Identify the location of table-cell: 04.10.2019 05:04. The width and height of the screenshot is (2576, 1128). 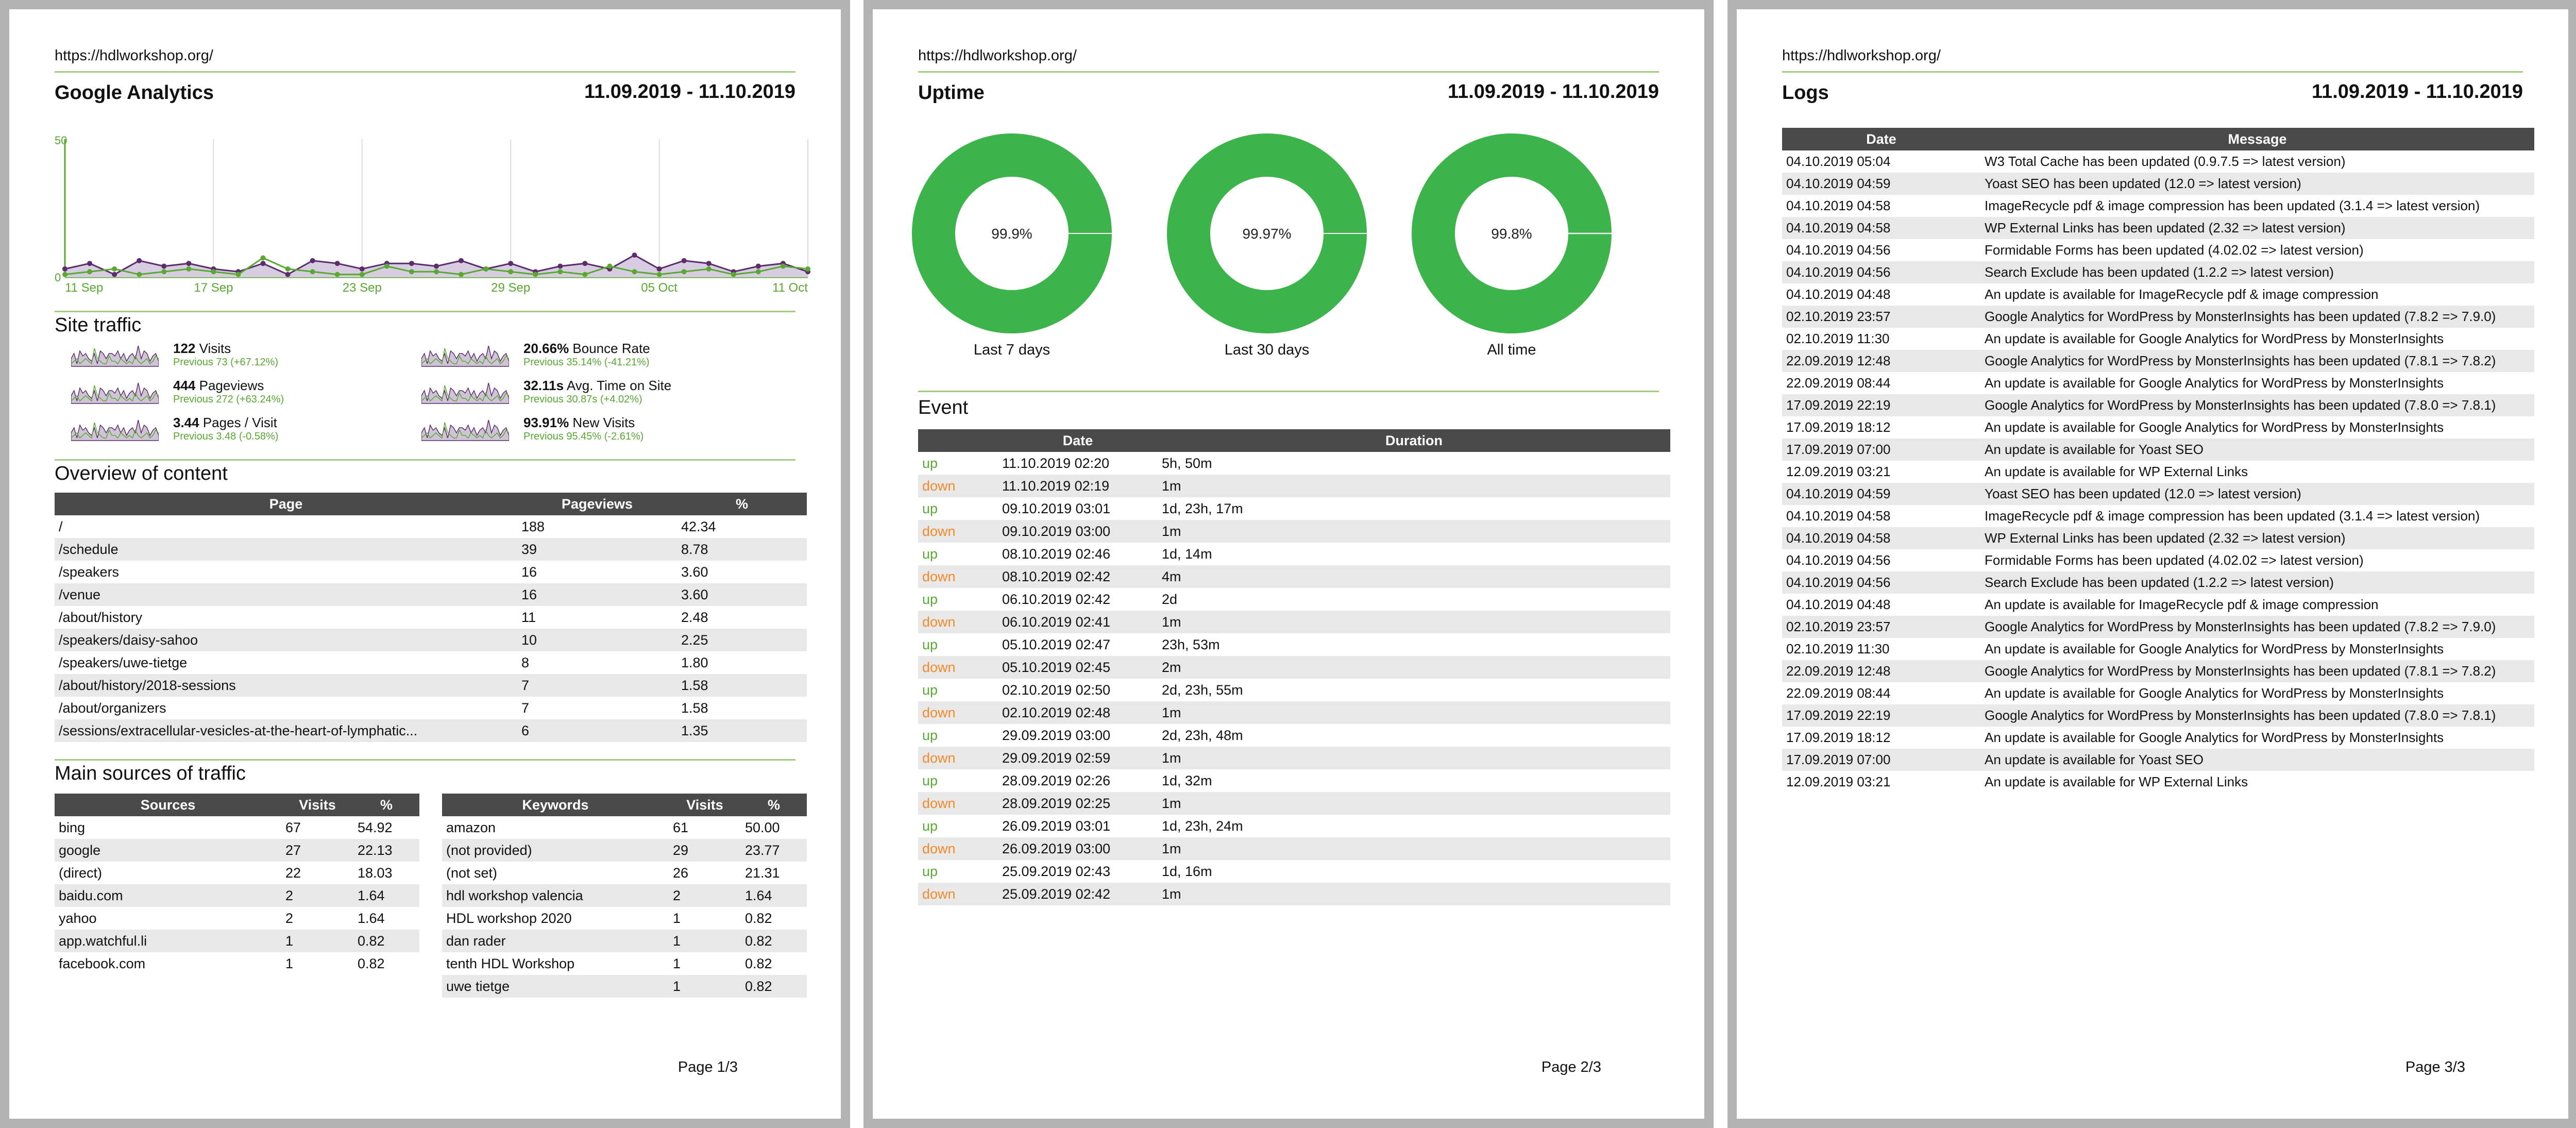
(1839, 161).